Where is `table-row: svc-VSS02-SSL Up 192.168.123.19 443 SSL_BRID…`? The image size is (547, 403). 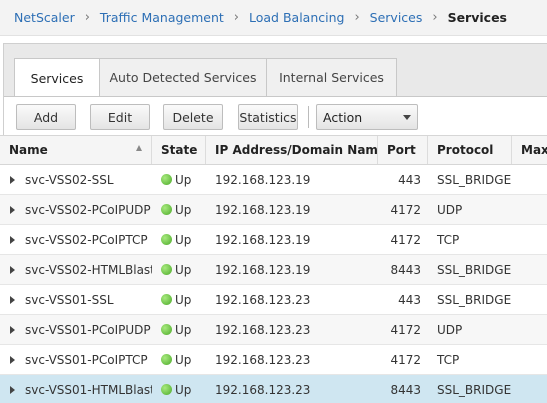 table-row: svc-VSS02-SSL Up 192.168.123.19 443 SSL_BRID… is located at coordinates (273, 180).